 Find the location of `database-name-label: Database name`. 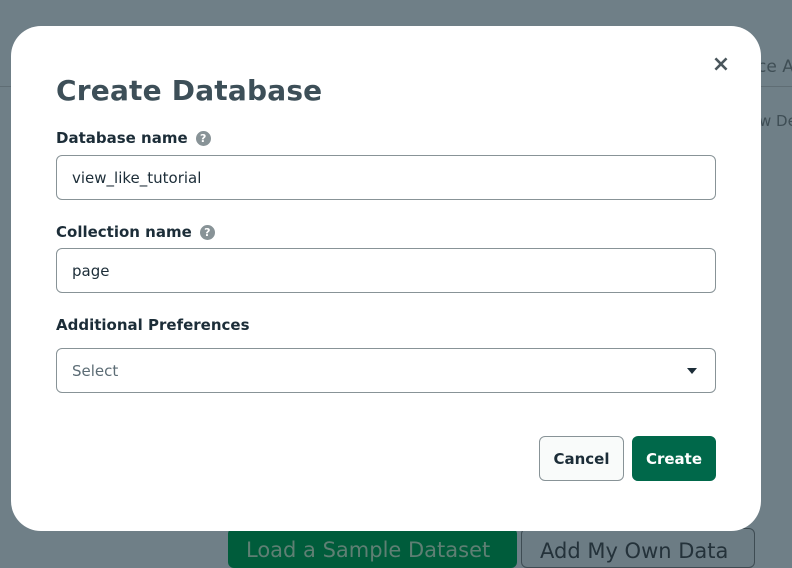

database-name-label: Database name is located at coordinates (122, 138).